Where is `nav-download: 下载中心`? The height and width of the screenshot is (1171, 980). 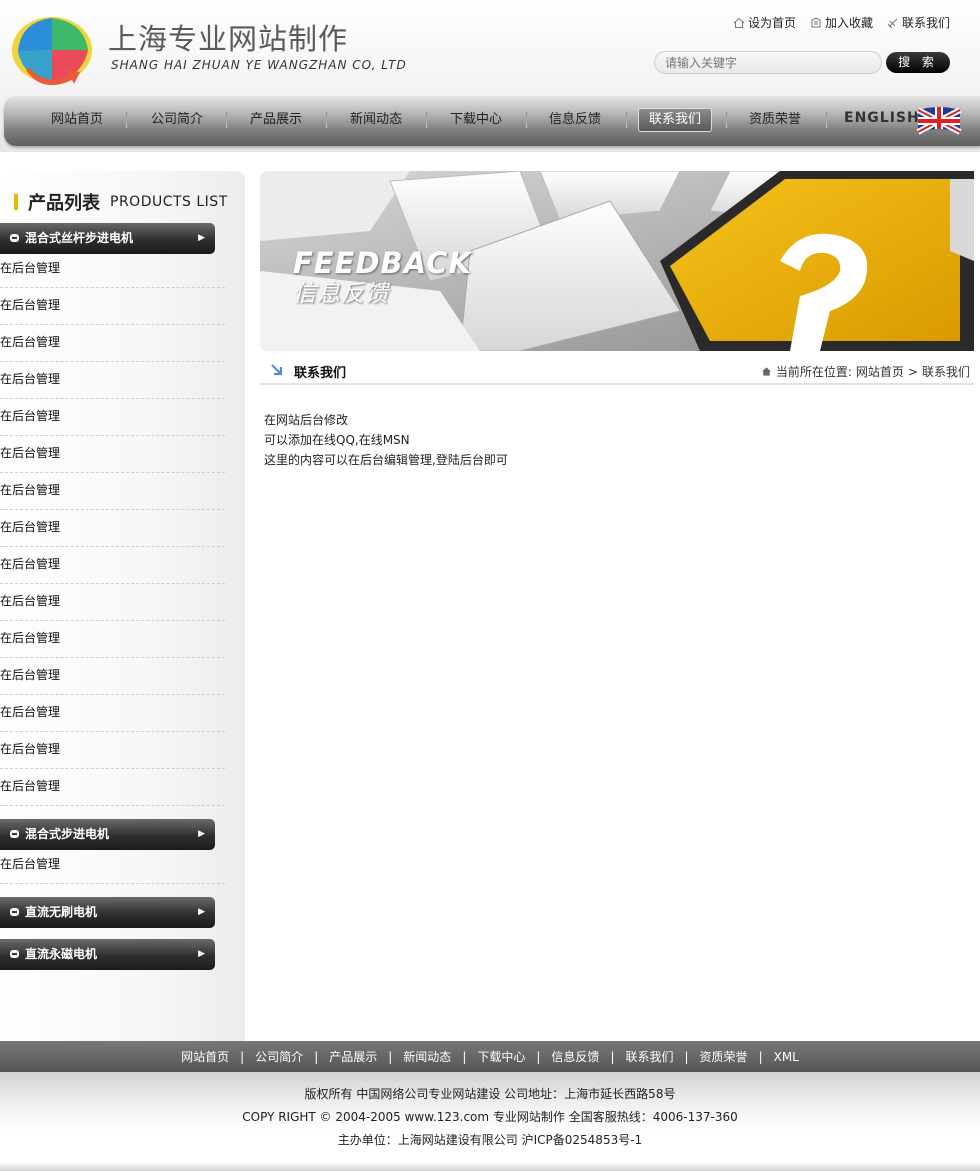
nav-download: 下载中心 is located at coordinates (476, 120).